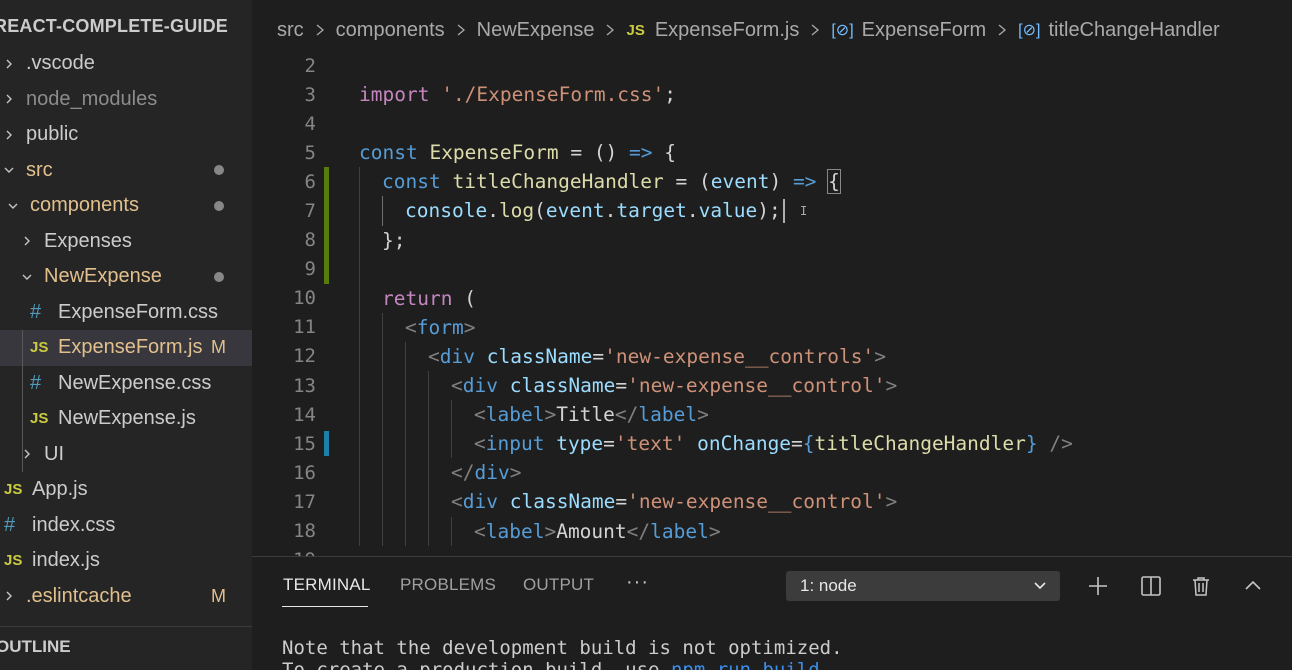 This screenshot has height=670, width=1292. Describe the element at coordinates (558, 585) in the screenshot. I see `tab-output: OUTPUT` at that location.